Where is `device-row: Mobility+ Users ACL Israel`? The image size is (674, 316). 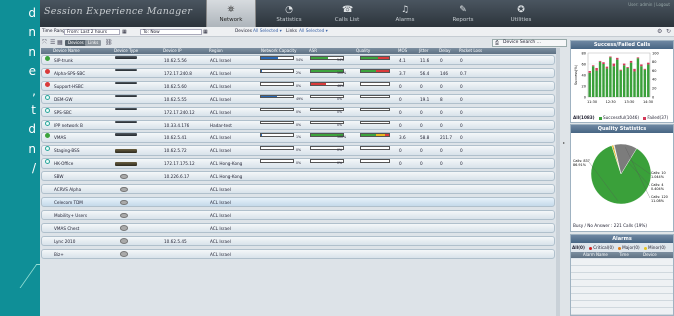 device-row: Mobility+ Users ACL Israel is located at coordinates (298, 215).